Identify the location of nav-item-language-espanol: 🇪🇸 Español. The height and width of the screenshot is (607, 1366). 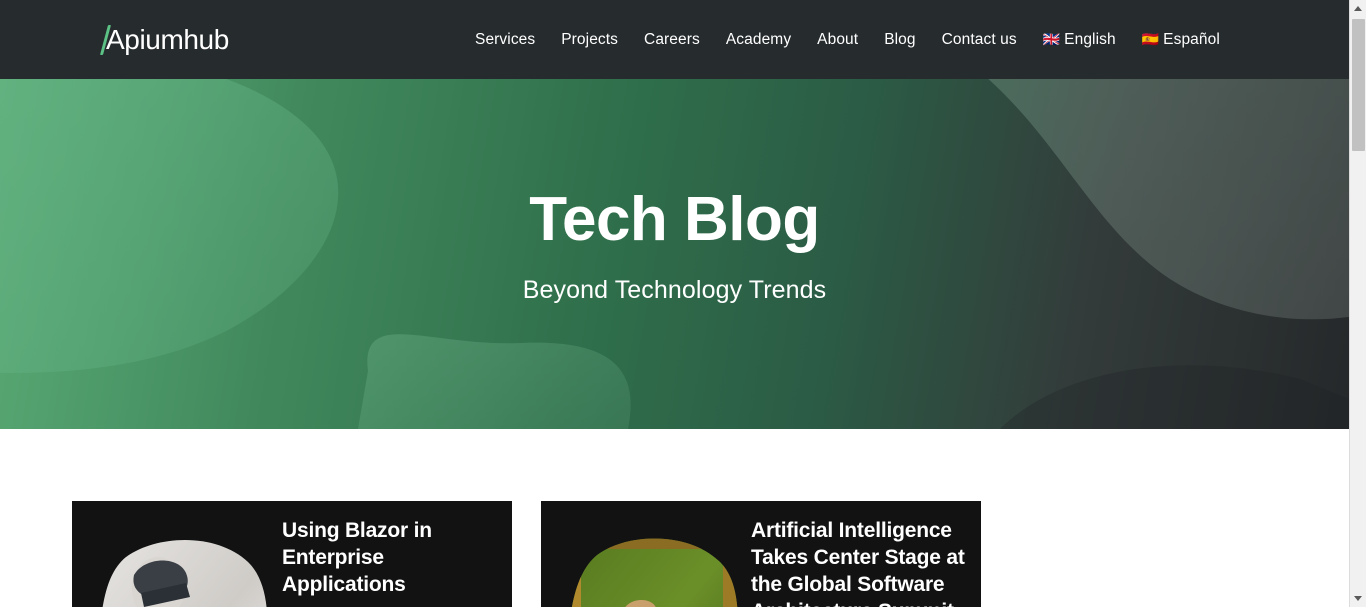
(1181, 39).